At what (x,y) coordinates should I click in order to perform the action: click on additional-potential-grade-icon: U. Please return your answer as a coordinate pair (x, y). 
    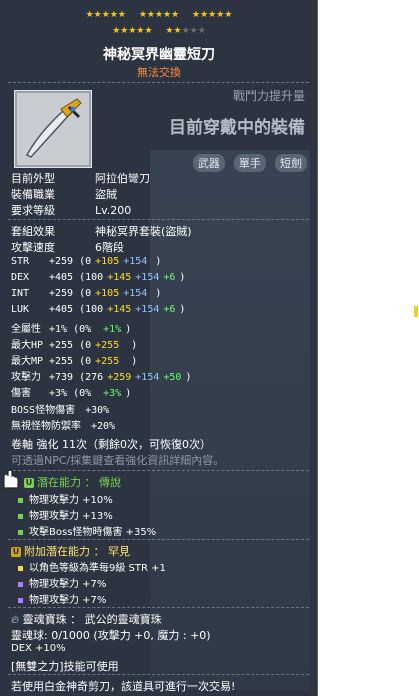
    Looking at the image, I should click on (16, 552).